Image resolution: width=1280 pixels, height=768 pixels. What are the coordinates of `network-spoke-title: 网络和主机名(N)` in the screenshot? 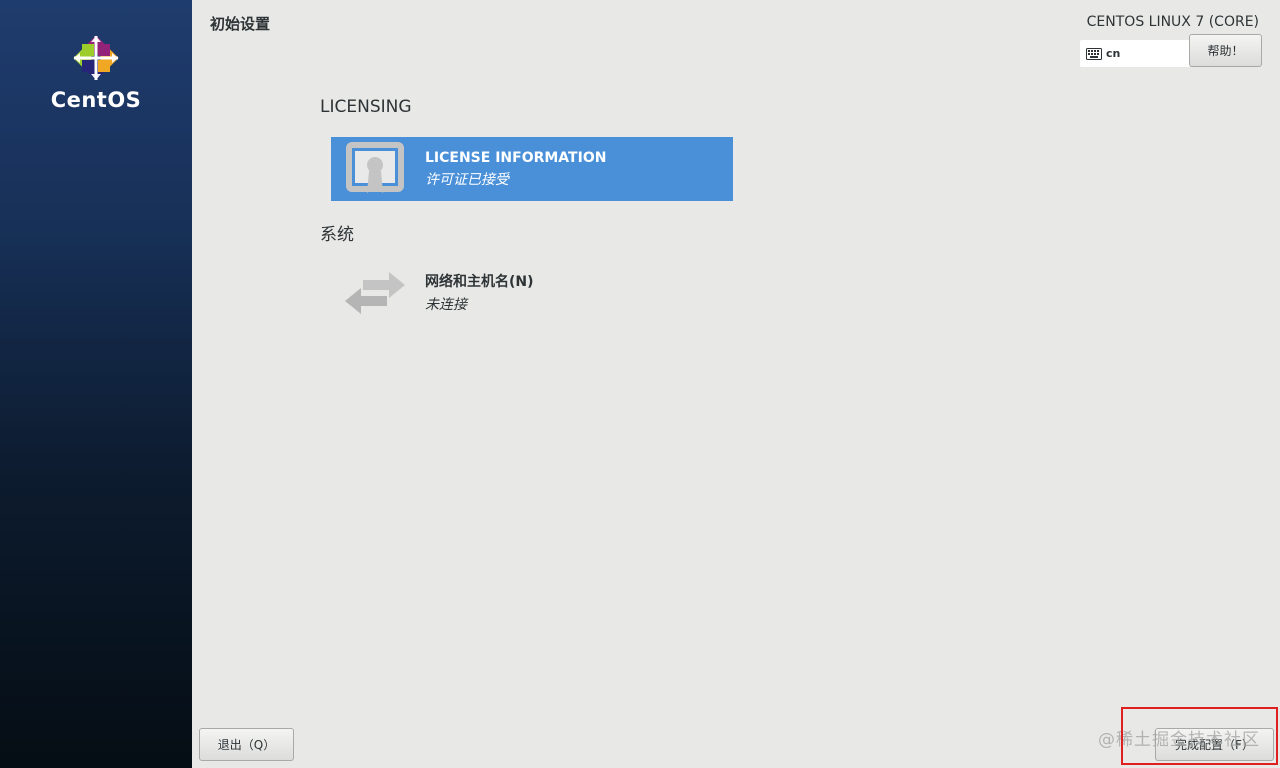 It's located at (479, 281).